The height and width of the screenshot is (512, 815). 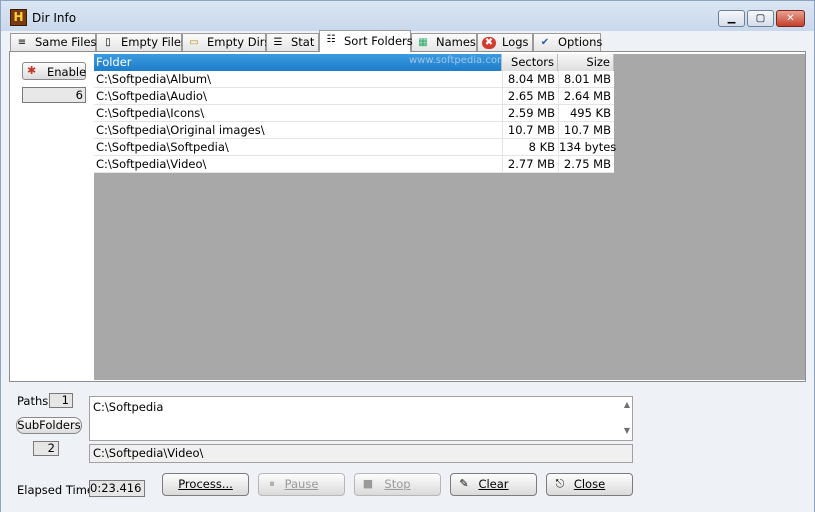 I want to click on folder-cell: C:\Softpedia\Icons\, so click(x=150, y=113).